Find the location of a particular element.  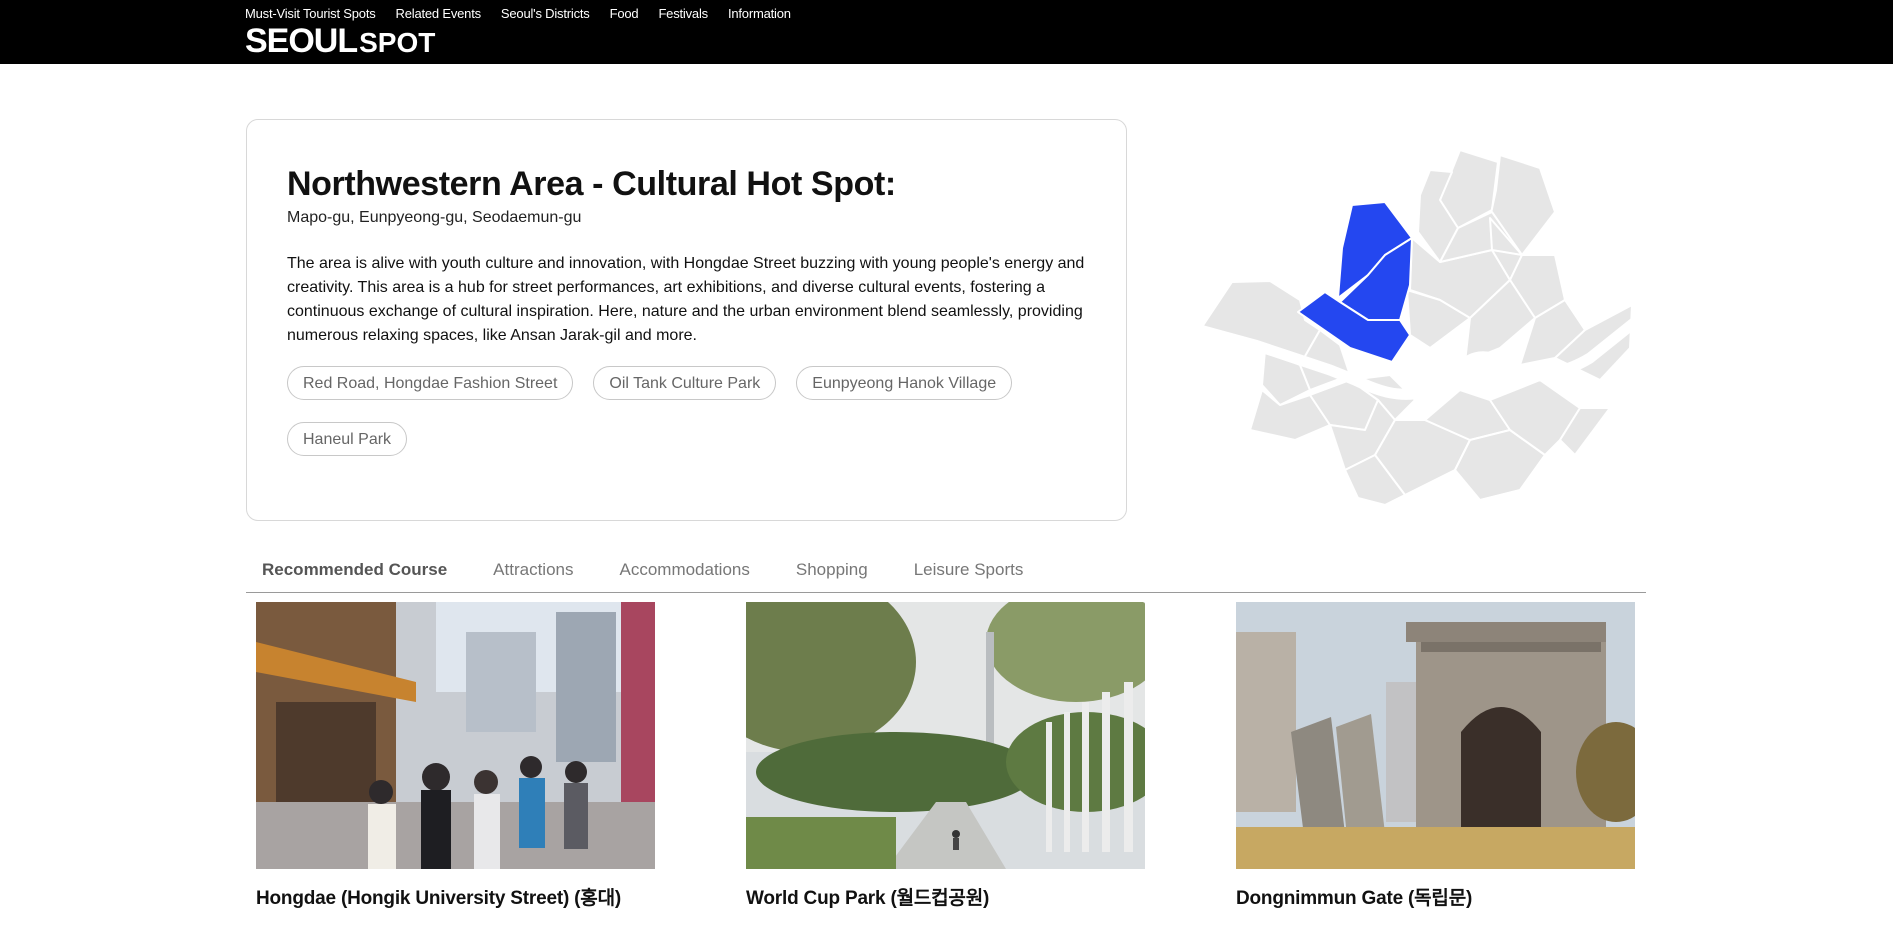

site-logo: SEOULSPOT is located at coordinates (340, 44).